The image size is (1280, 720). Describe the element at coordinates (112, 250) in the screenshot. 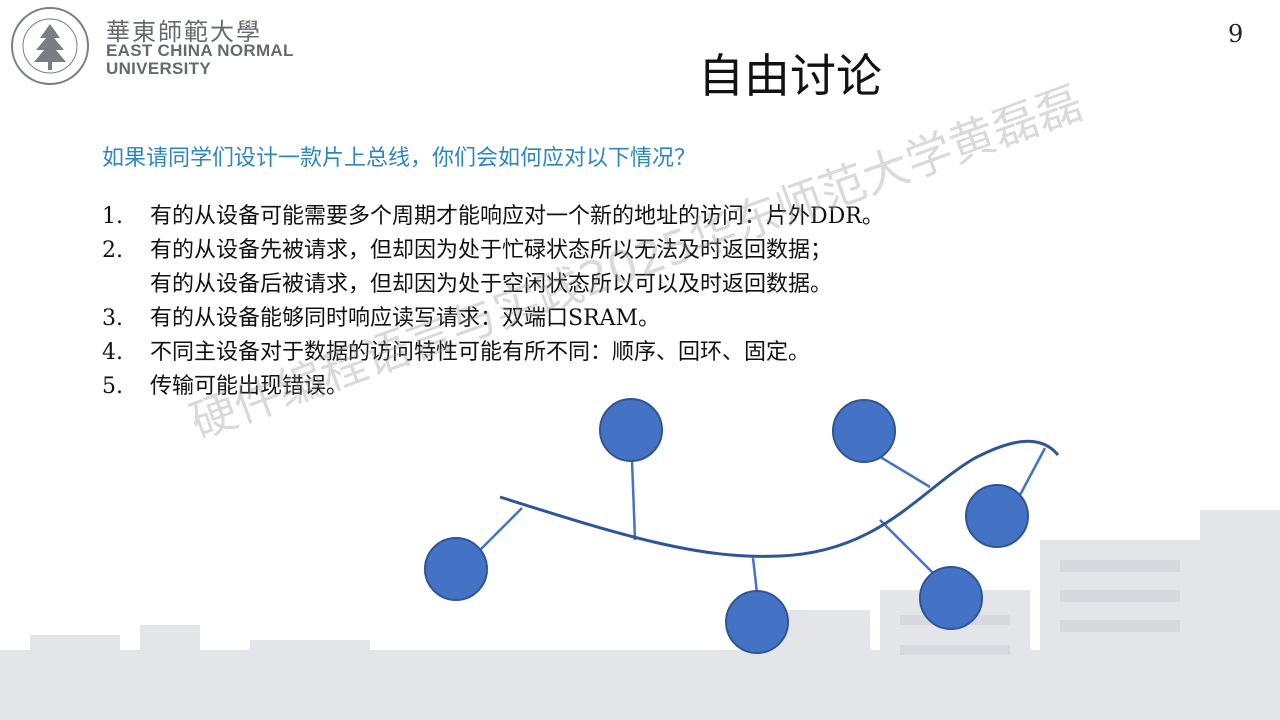

I see `list-item-number: 2.` at that location.